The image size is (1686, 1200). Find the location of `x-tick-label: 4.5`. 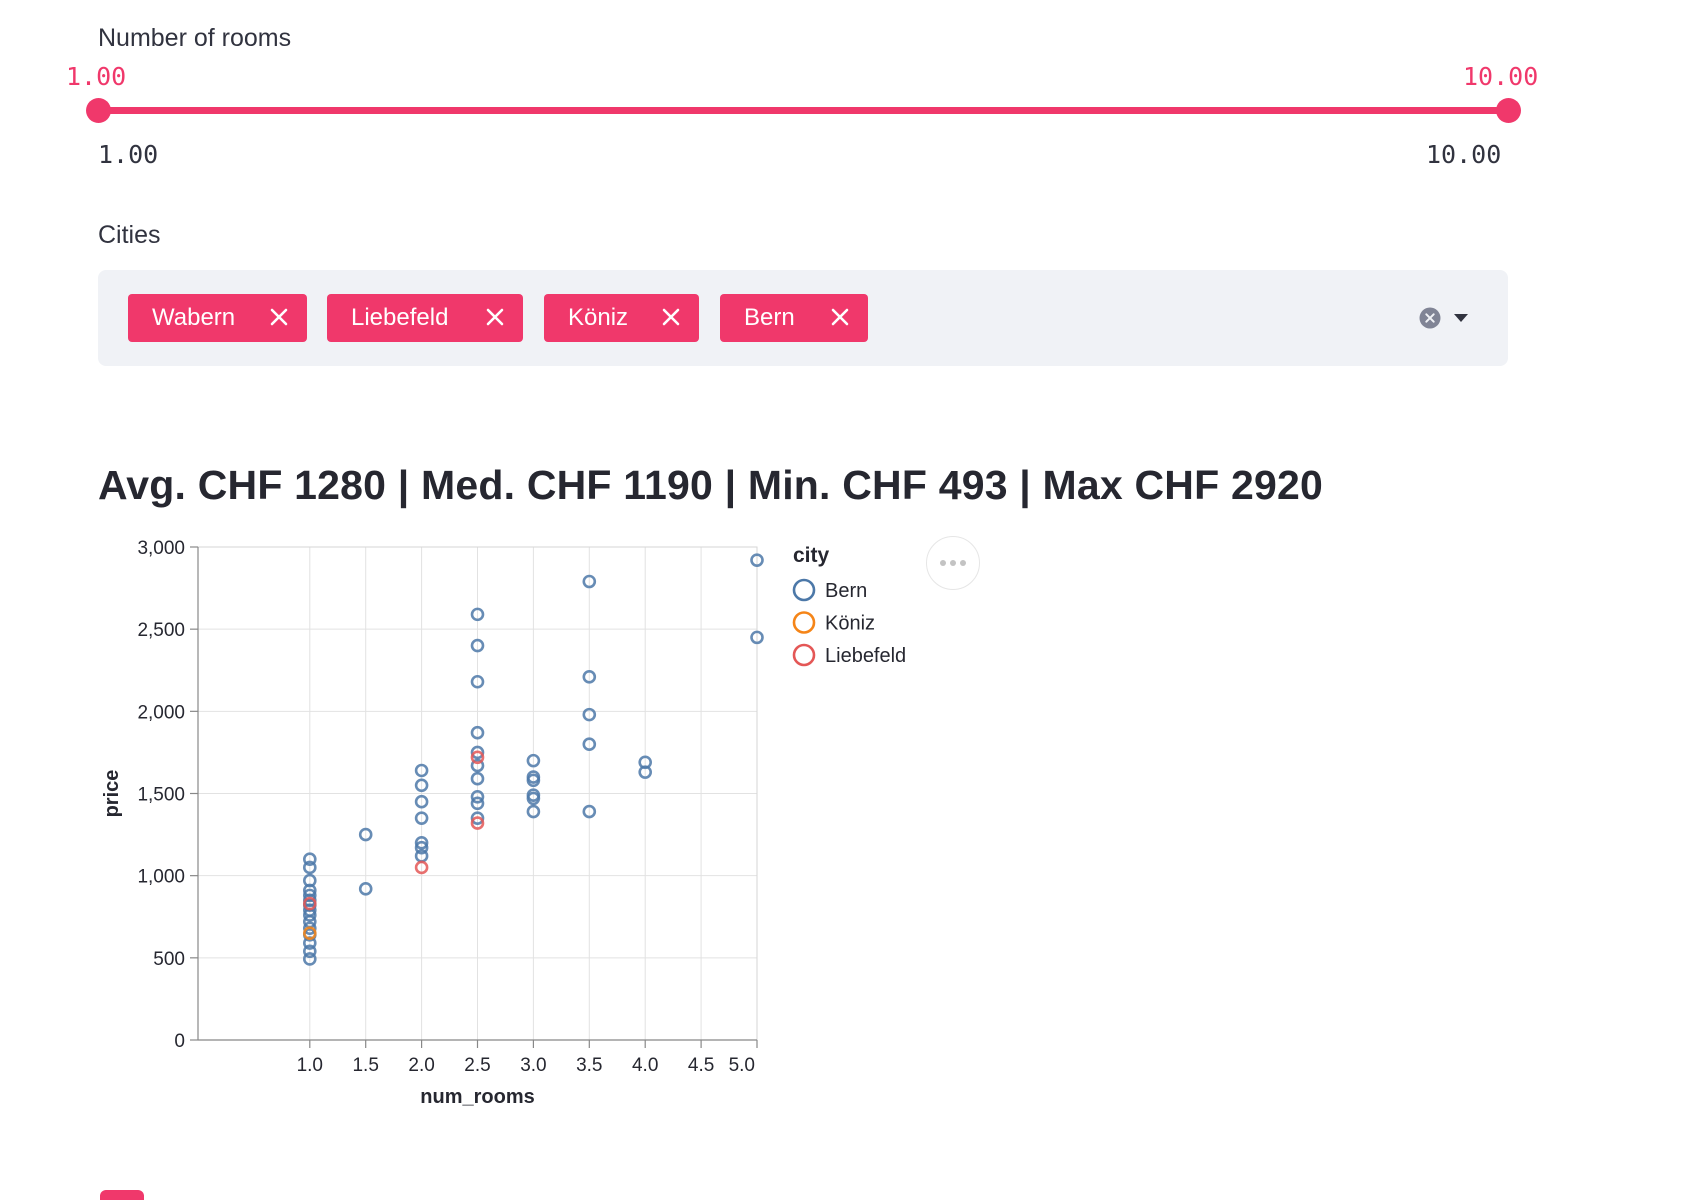

x-tick-label: 4.5 is located at coordinates (701, 1065).